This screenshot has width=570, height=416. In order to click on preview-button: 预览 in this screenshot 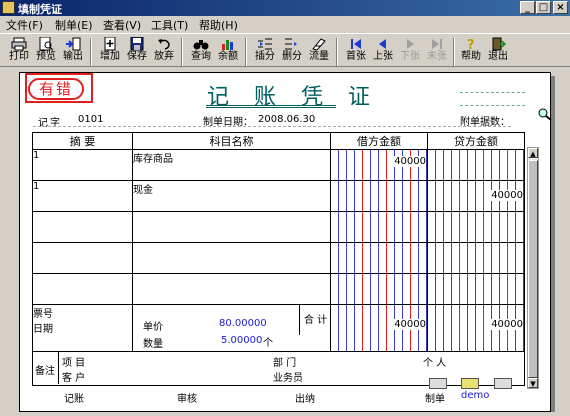, I will do `click(46, 52)`.